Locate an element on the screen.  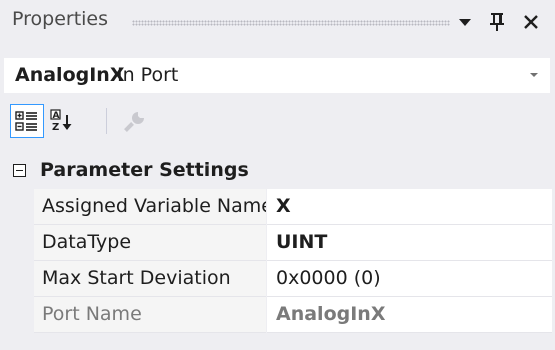
property-name: DataType is located at coordinates (87, 242).